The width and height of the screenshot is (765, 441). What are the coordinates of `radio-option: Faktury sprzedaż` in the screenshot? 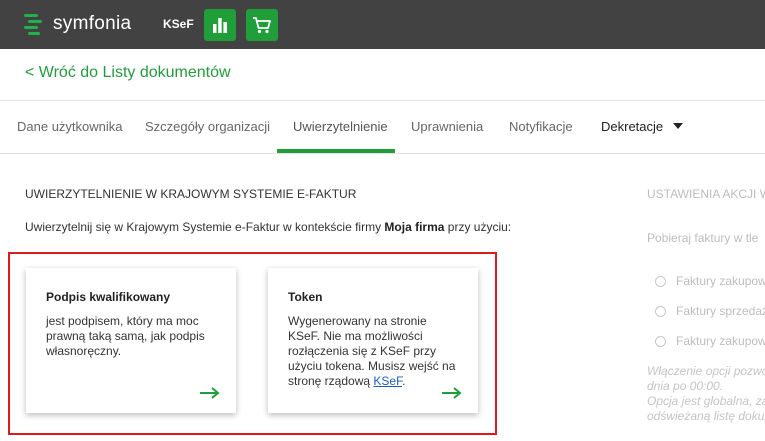 It's located at (710, 311).